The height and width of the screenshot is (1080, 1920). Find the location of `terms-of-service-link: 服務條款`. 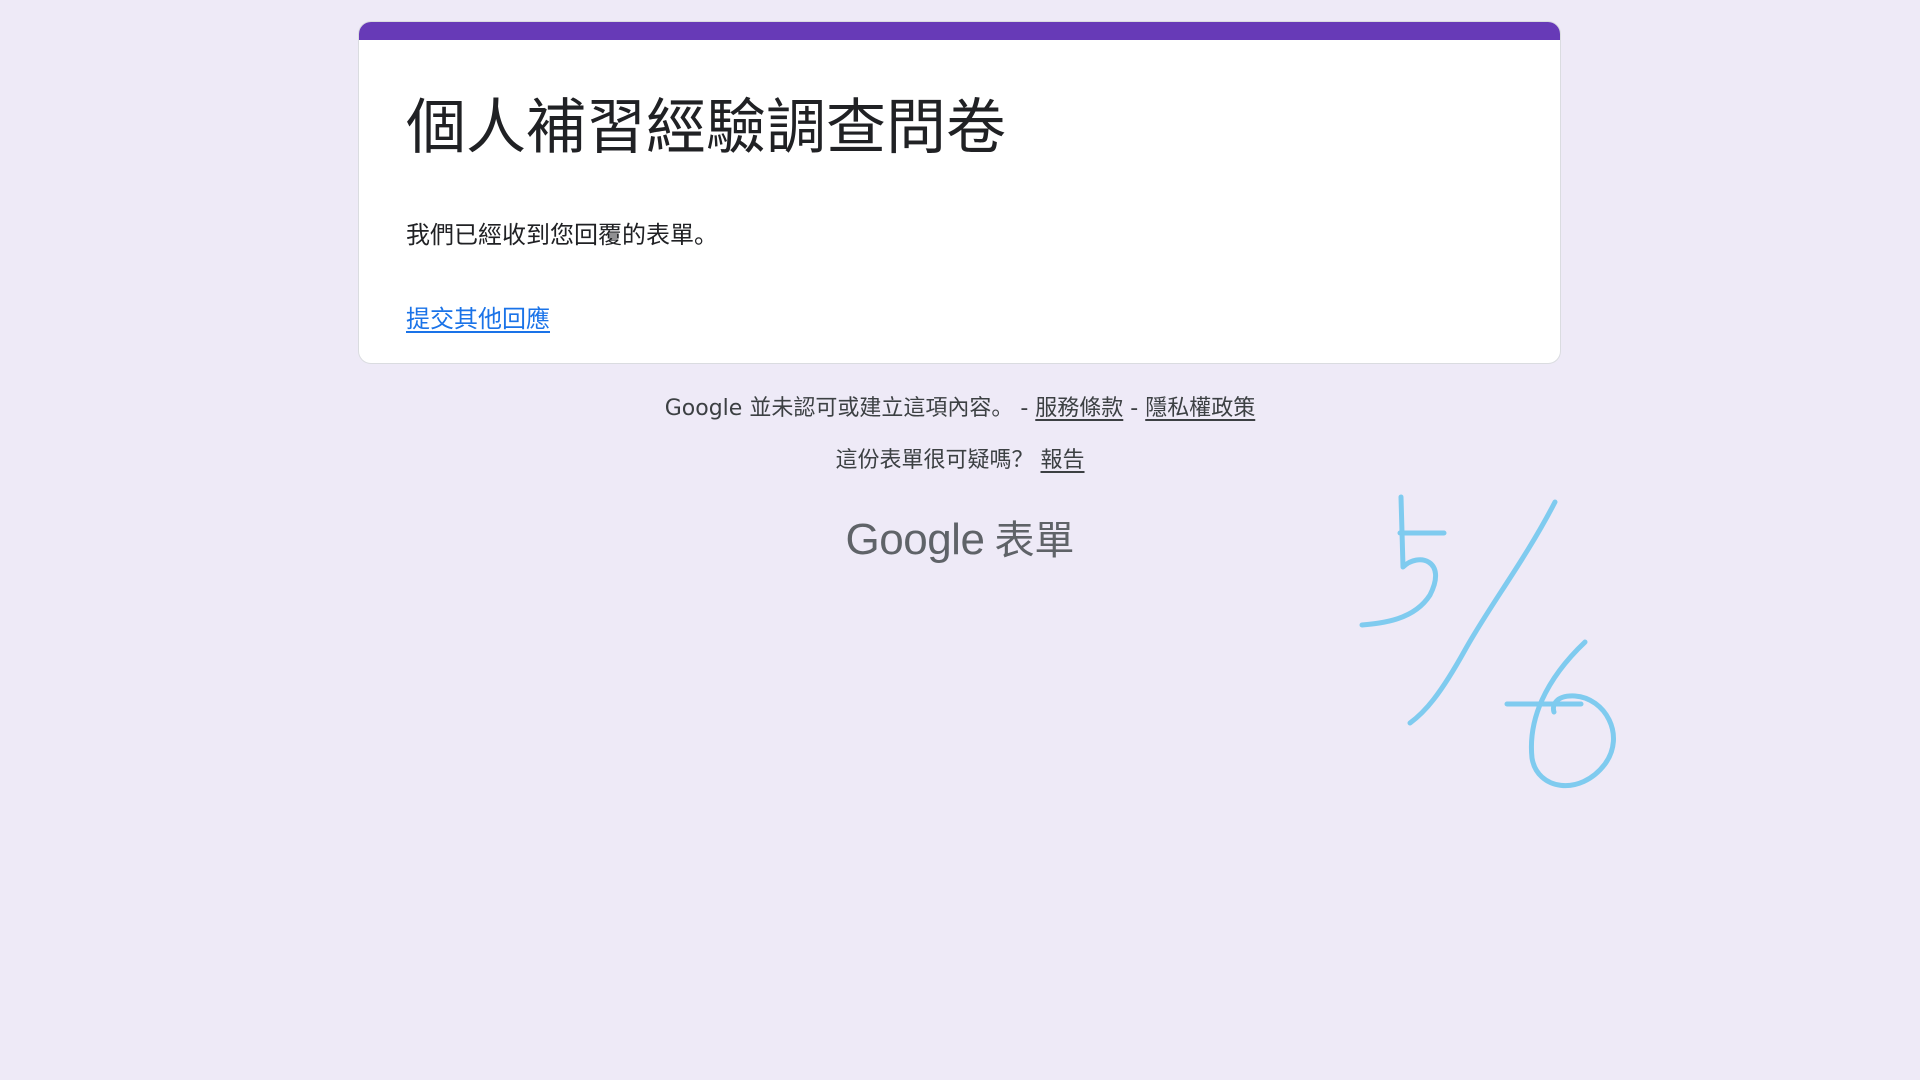

terms-of-service-link: 服務條款 is located at coordinates (1079, 408).